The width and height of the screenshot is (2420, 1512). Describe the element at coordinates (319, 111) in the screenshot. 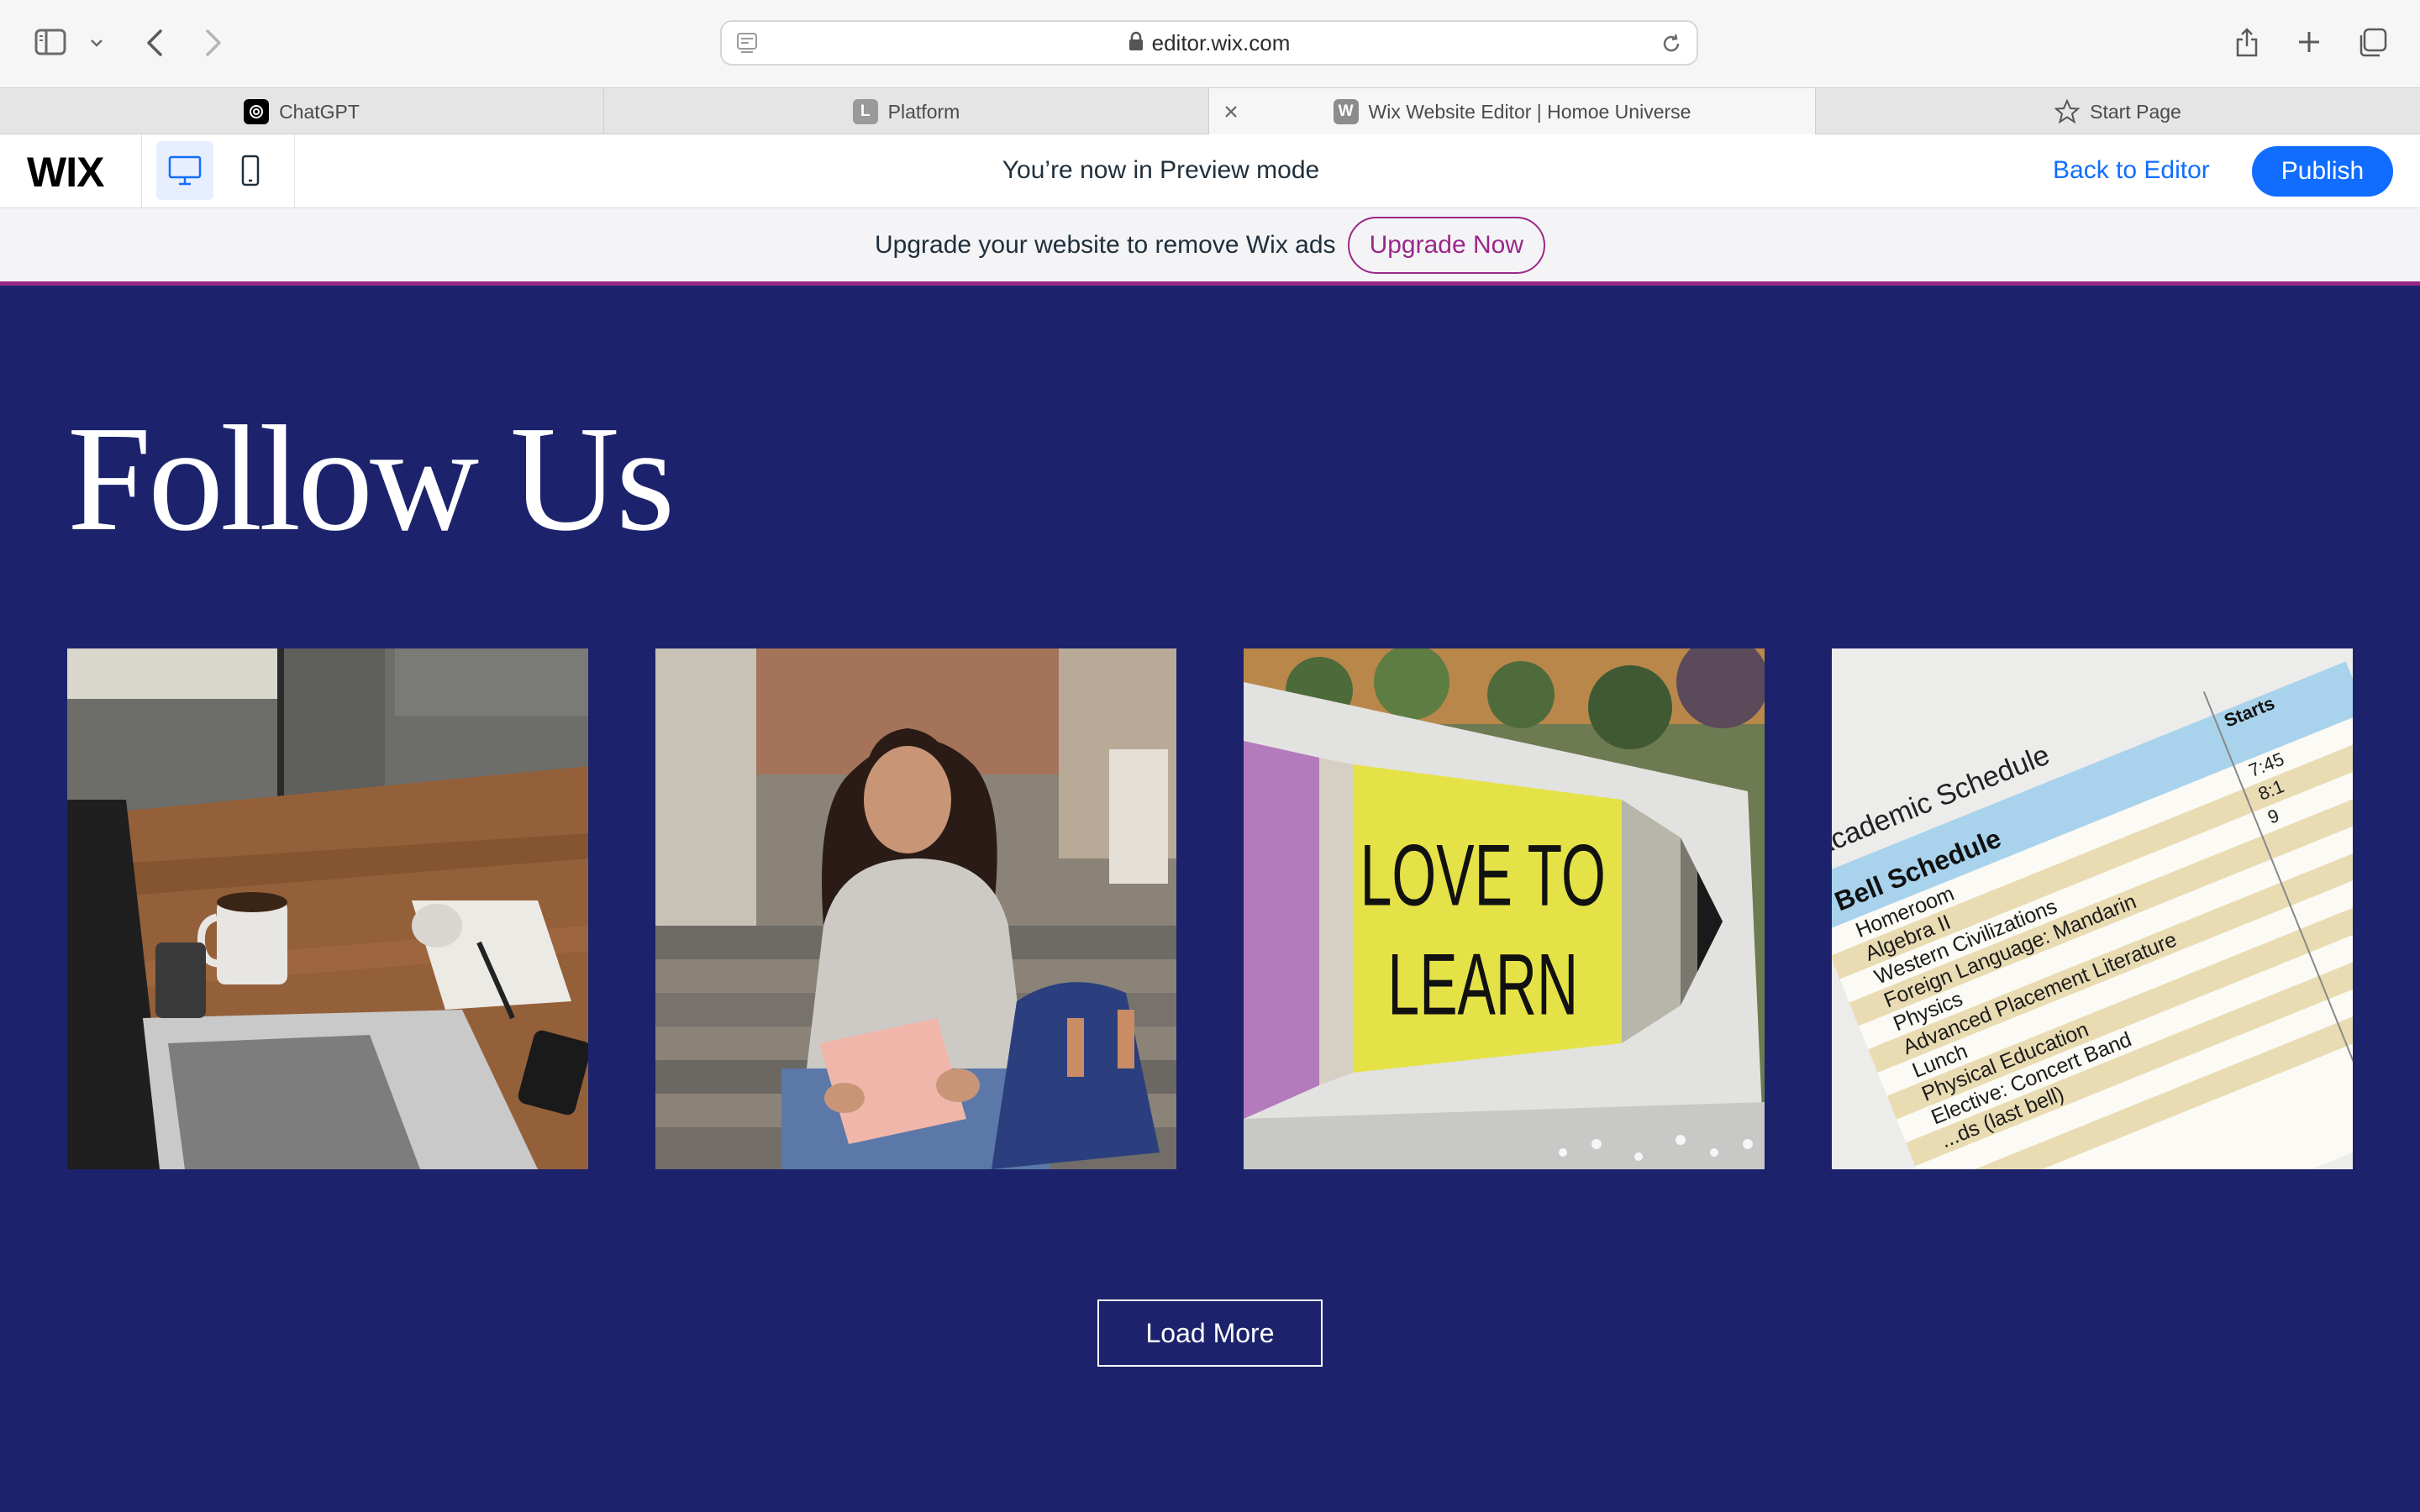

I see `tab-label: ChatGPT` at that location.